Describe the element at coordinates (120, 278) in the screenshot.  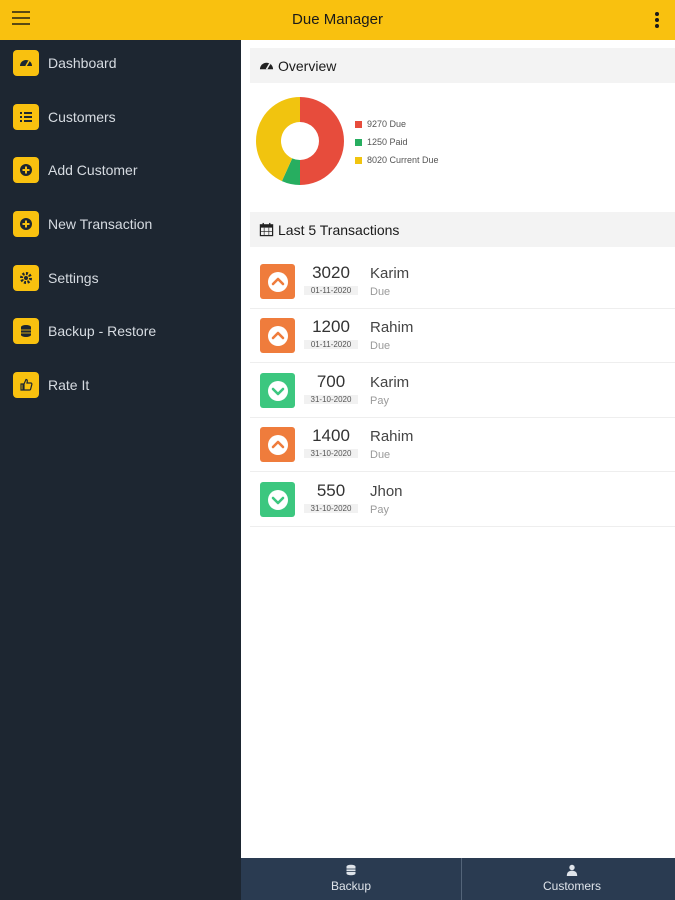
I see `sidebar-item-settings: Settings` at that location.